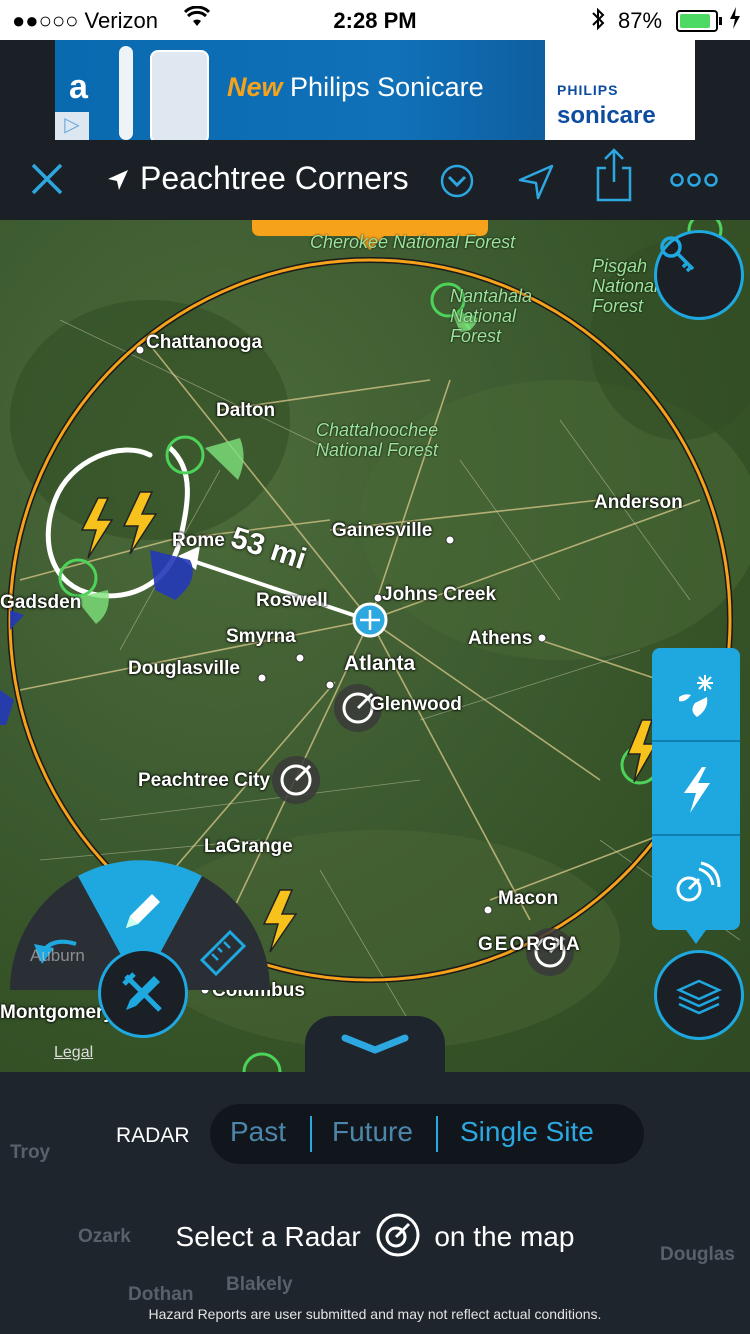  Describe the element at coordinates (41, 602) in the screenshot. I see `city-label: Gadsden` at that location.